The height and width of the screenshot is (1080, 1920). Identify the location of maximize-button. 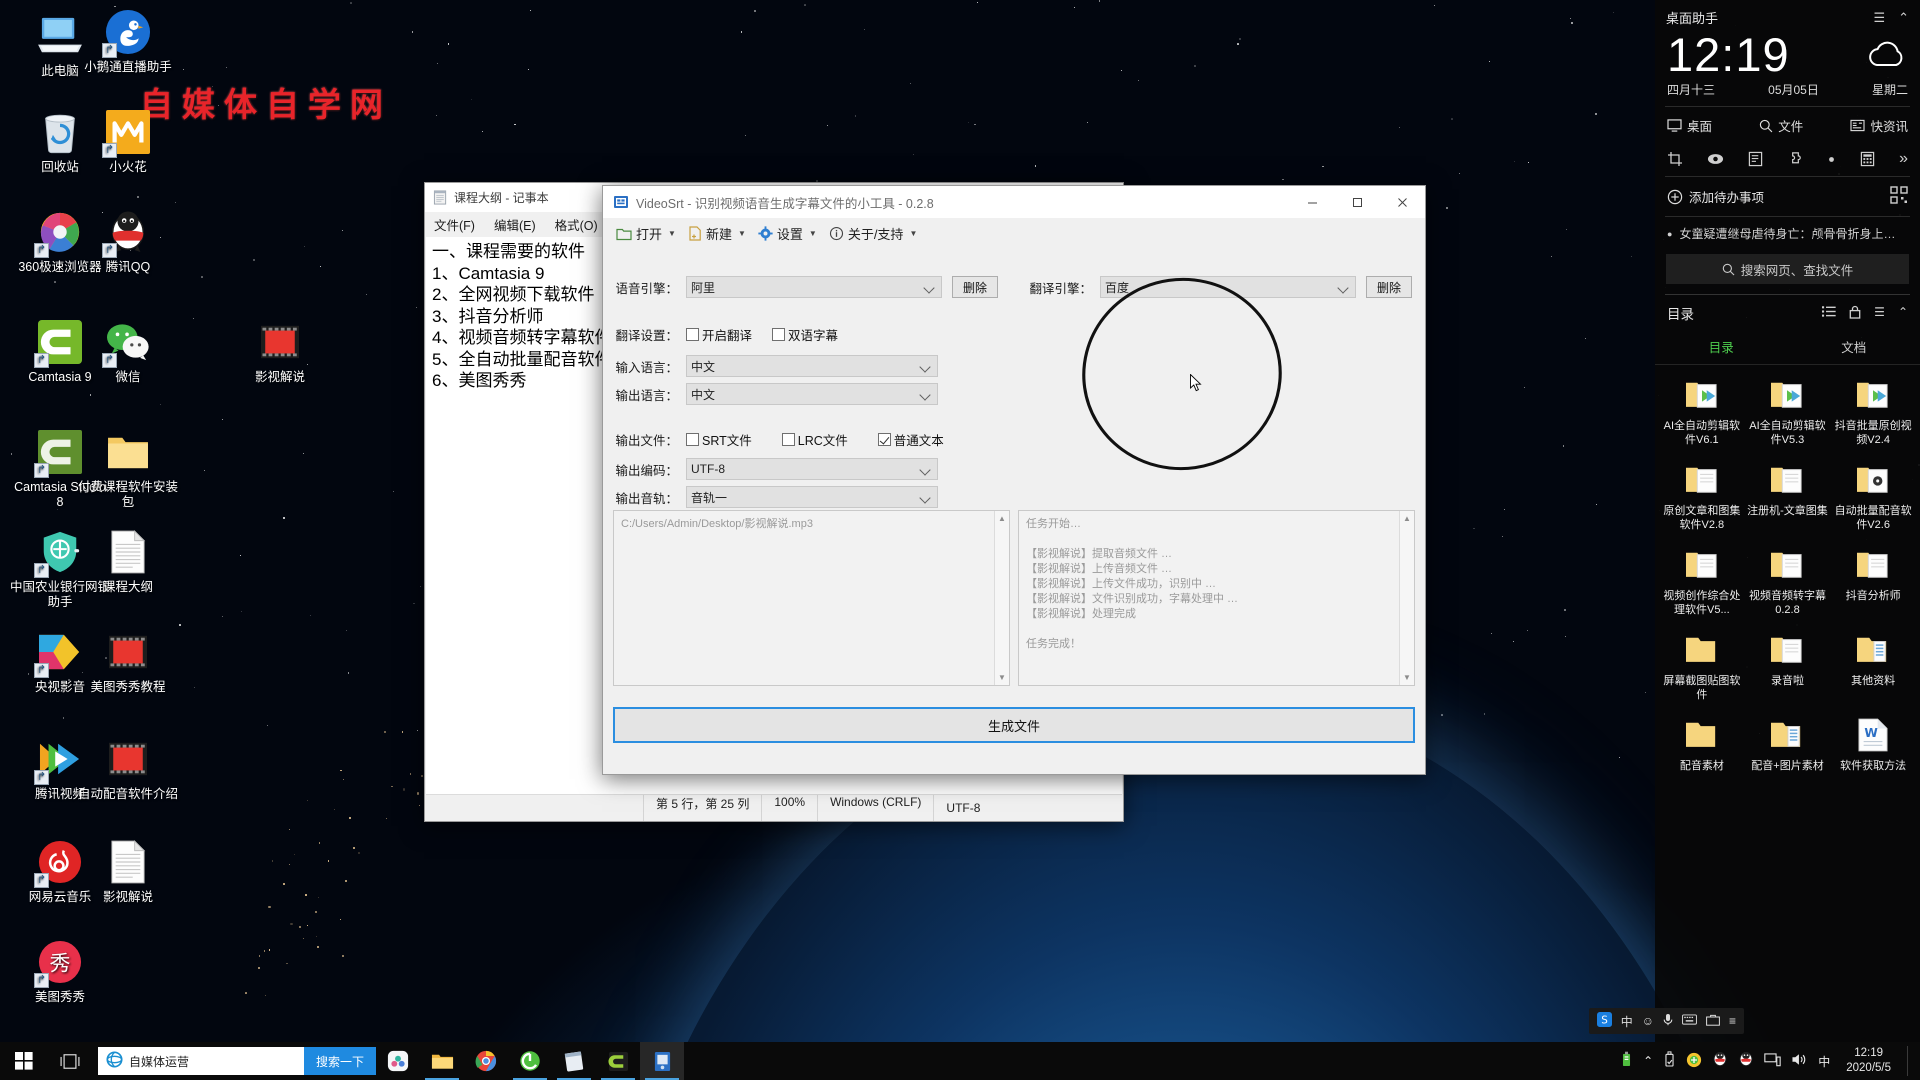
(1357, 202).